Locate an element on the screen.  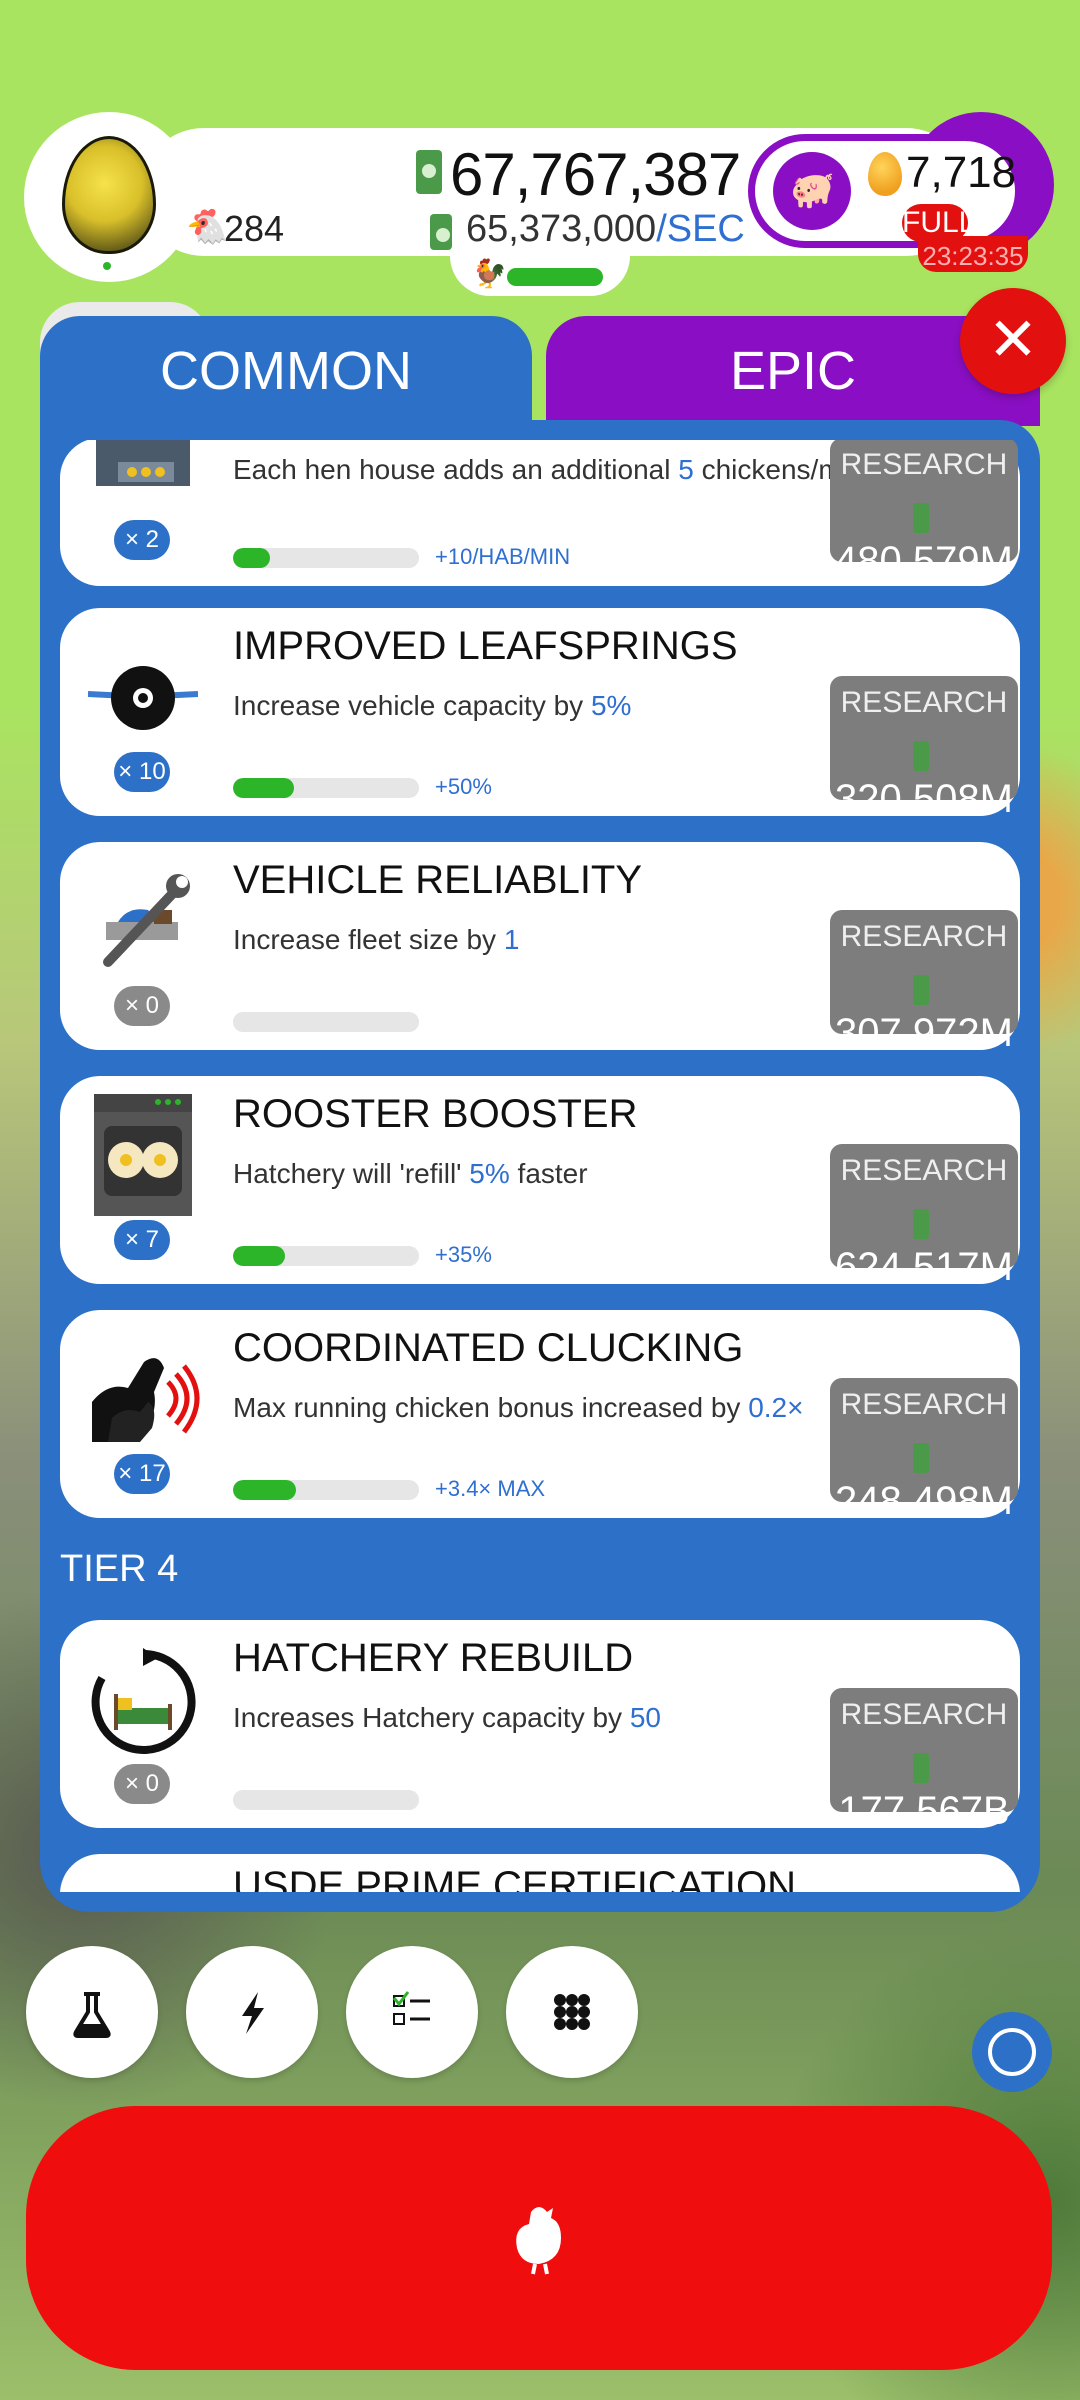
piggy-bank-icon: 🐖 is located at coordinates (812, 189).